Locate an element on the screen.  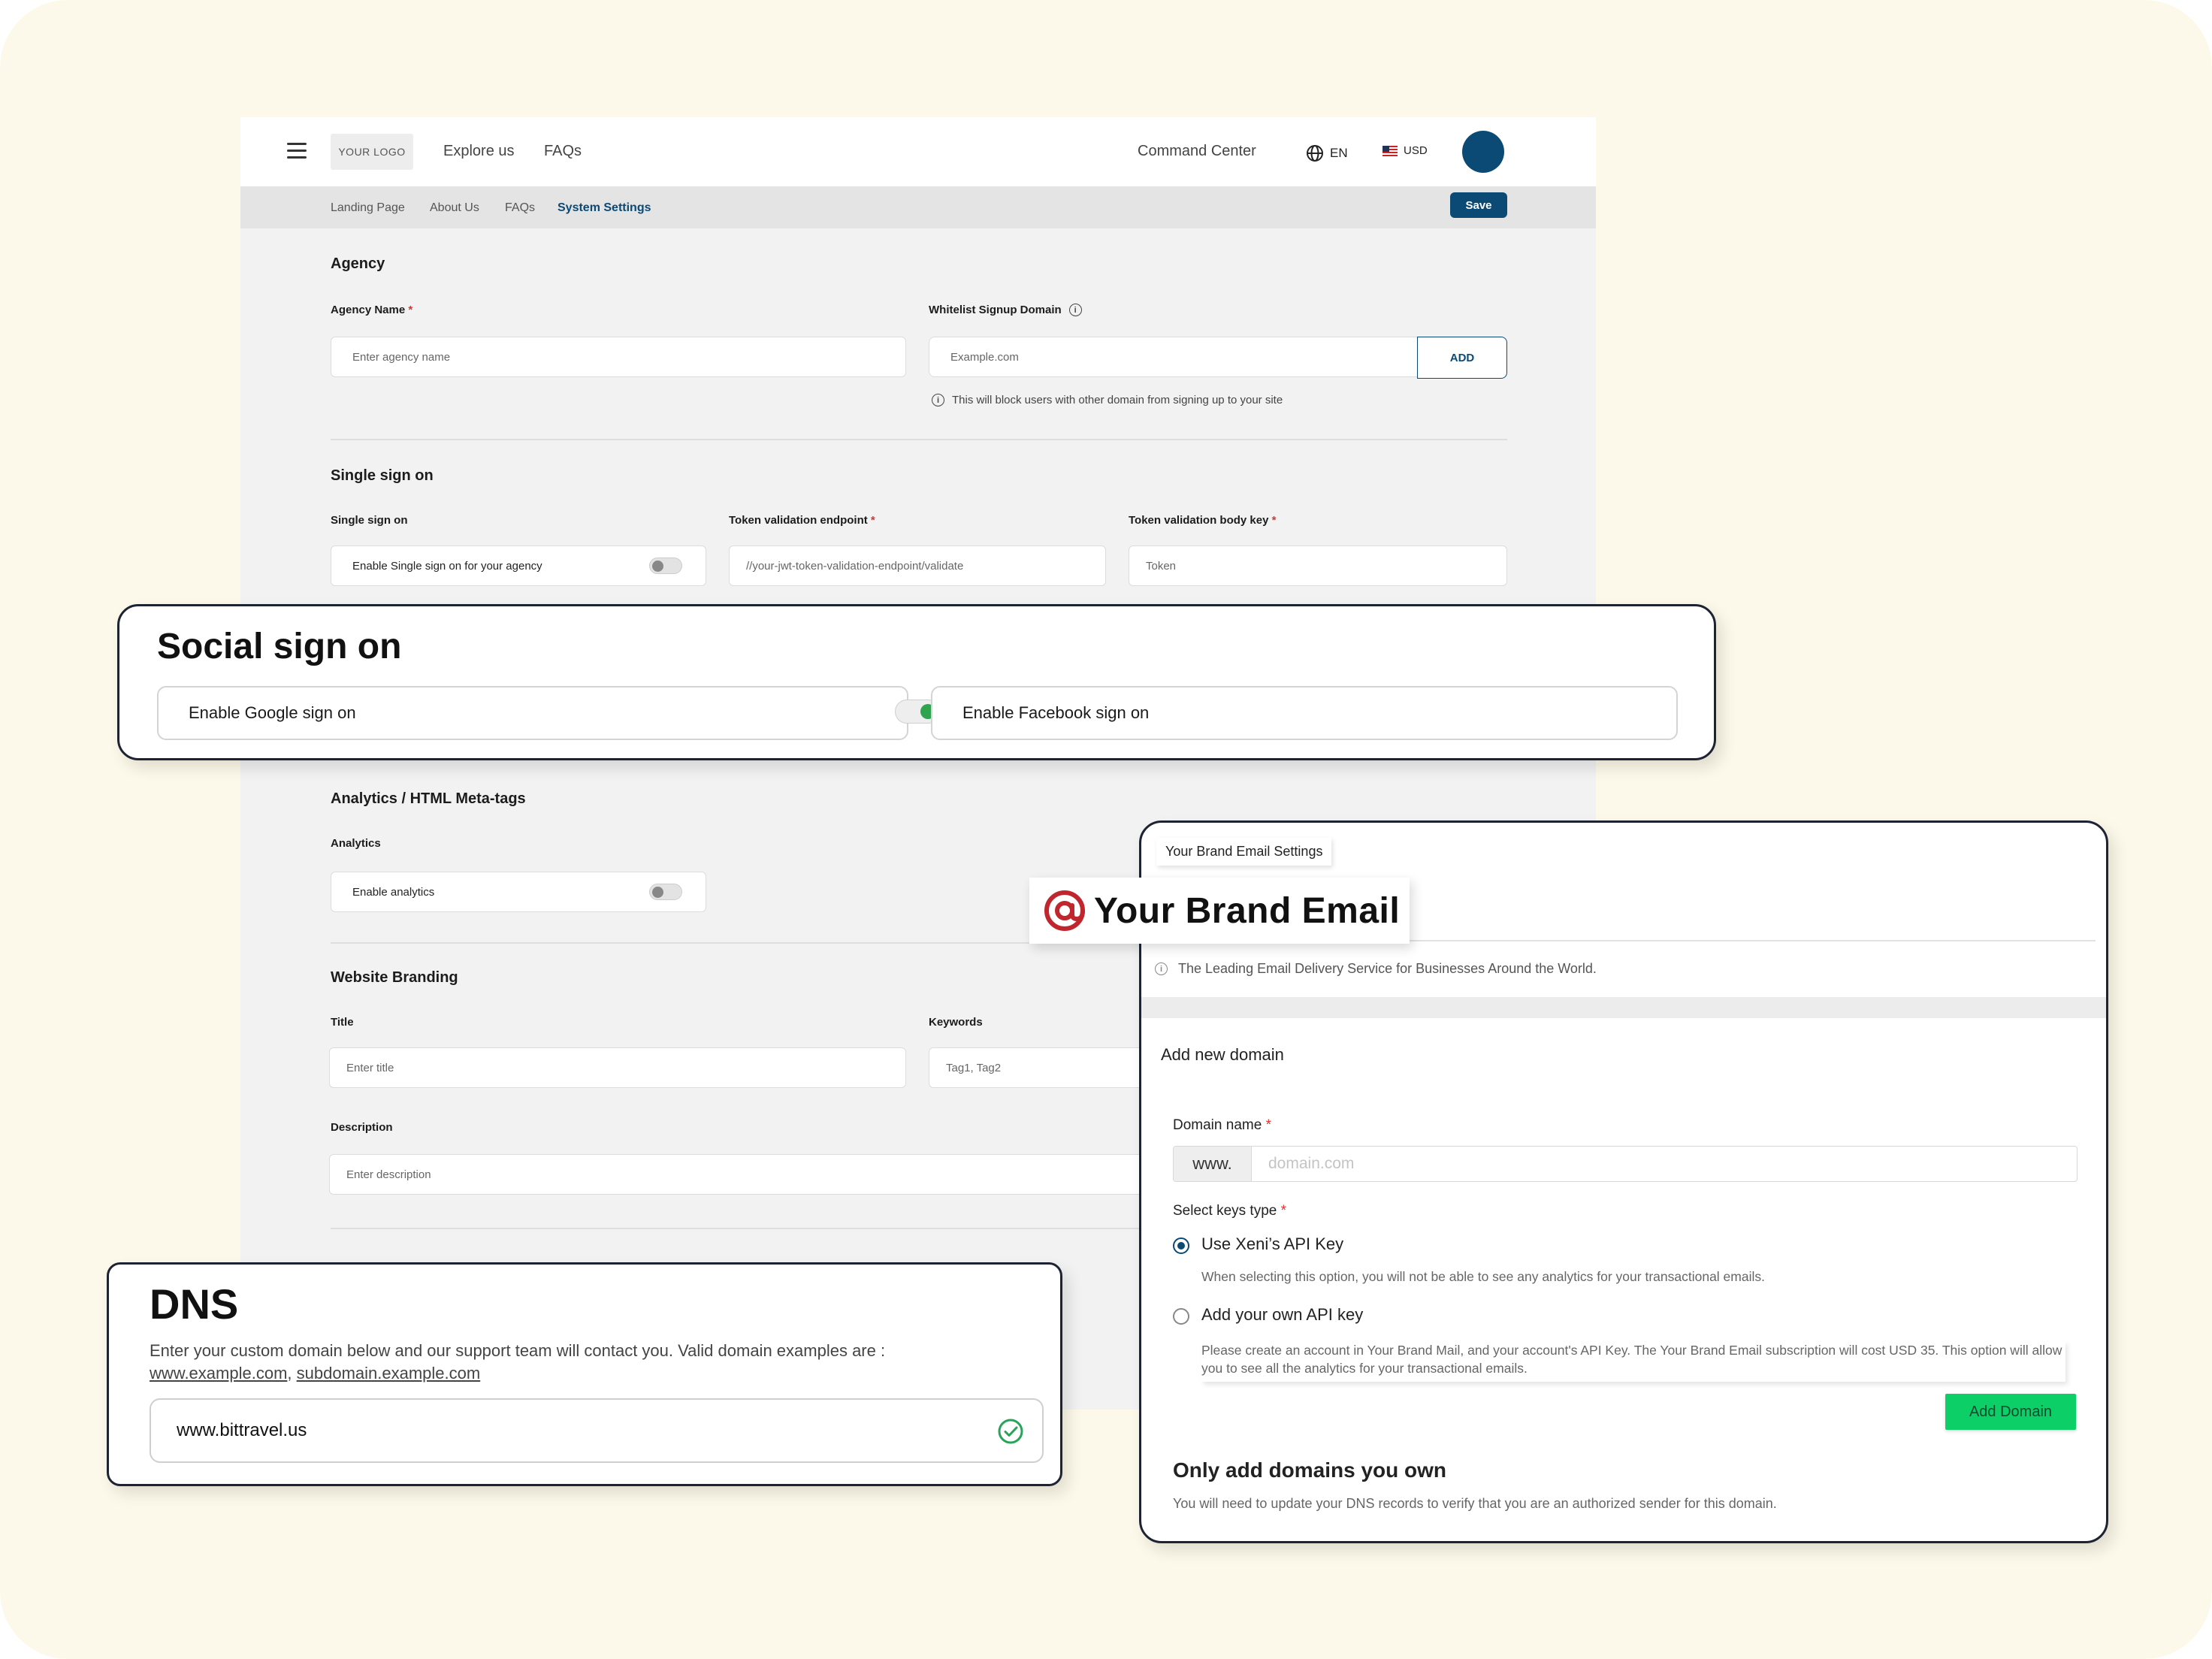
domain-name-label: Domain name * is located at coordinates (1222, 1125).